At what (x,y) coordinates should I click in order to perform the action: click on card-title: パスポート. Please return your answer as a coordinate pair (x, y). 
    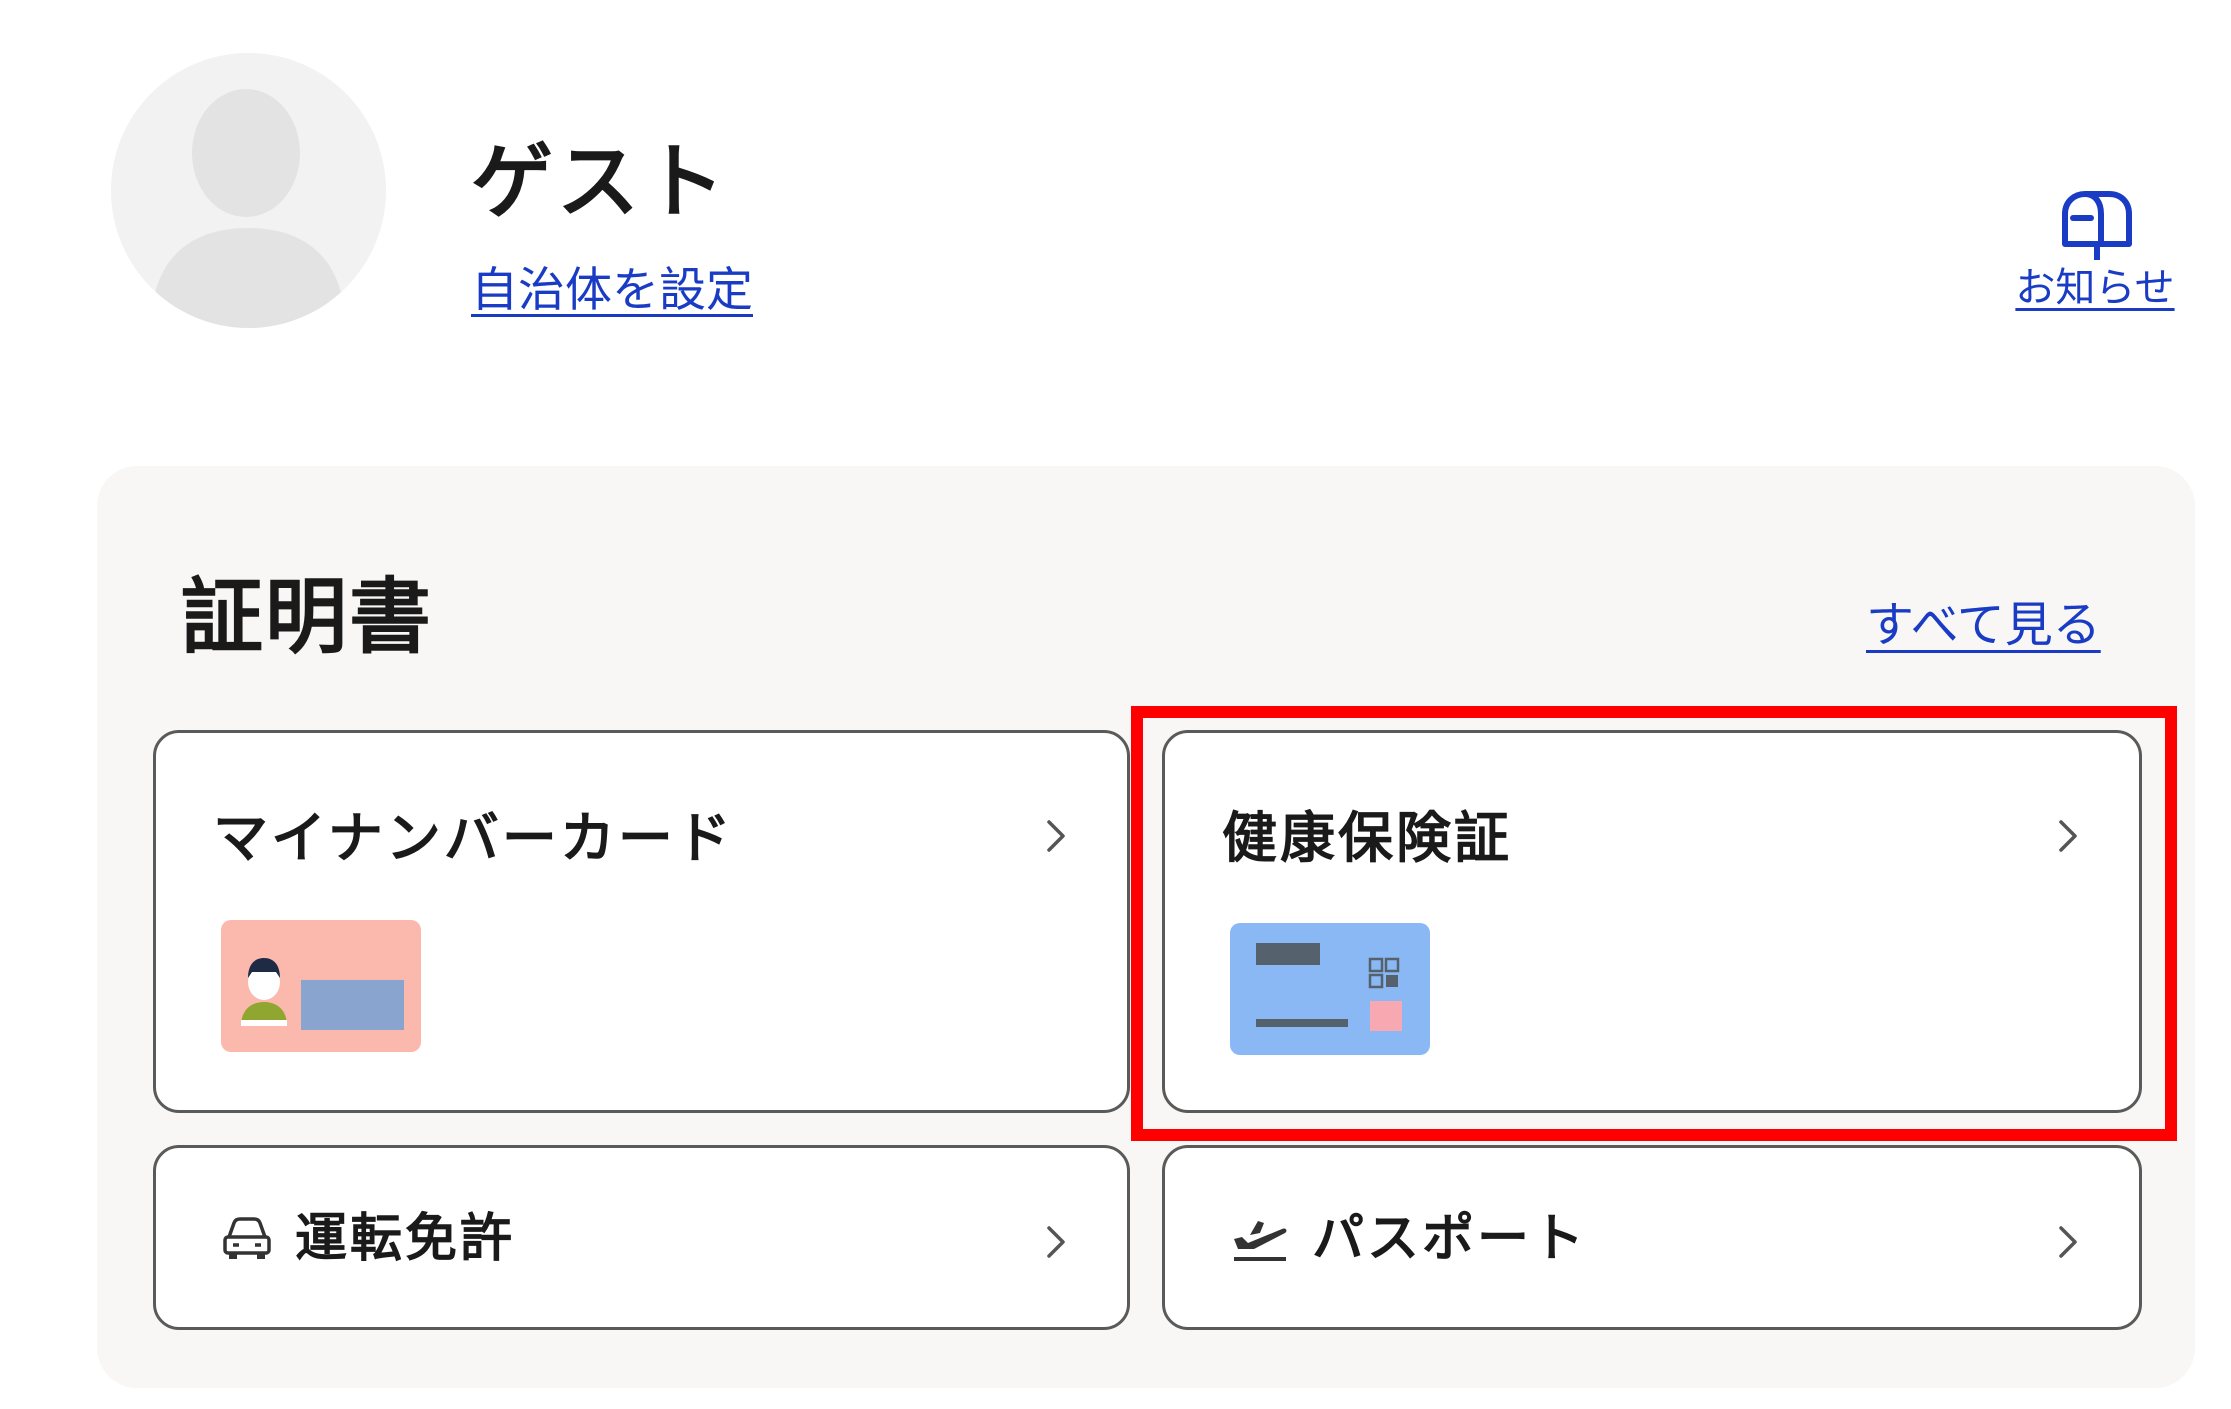
    Looking at the image, I should click on (1450, 1239).